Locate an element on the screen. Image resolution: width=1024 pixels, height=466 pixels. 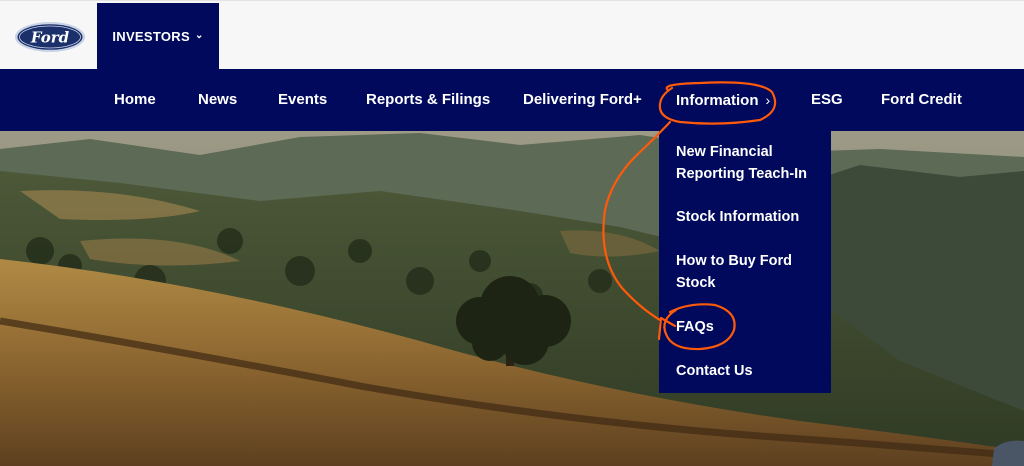
nav-item-delivering-ford-plus: Delivering Ford+ is located at coordinates (582, 100).